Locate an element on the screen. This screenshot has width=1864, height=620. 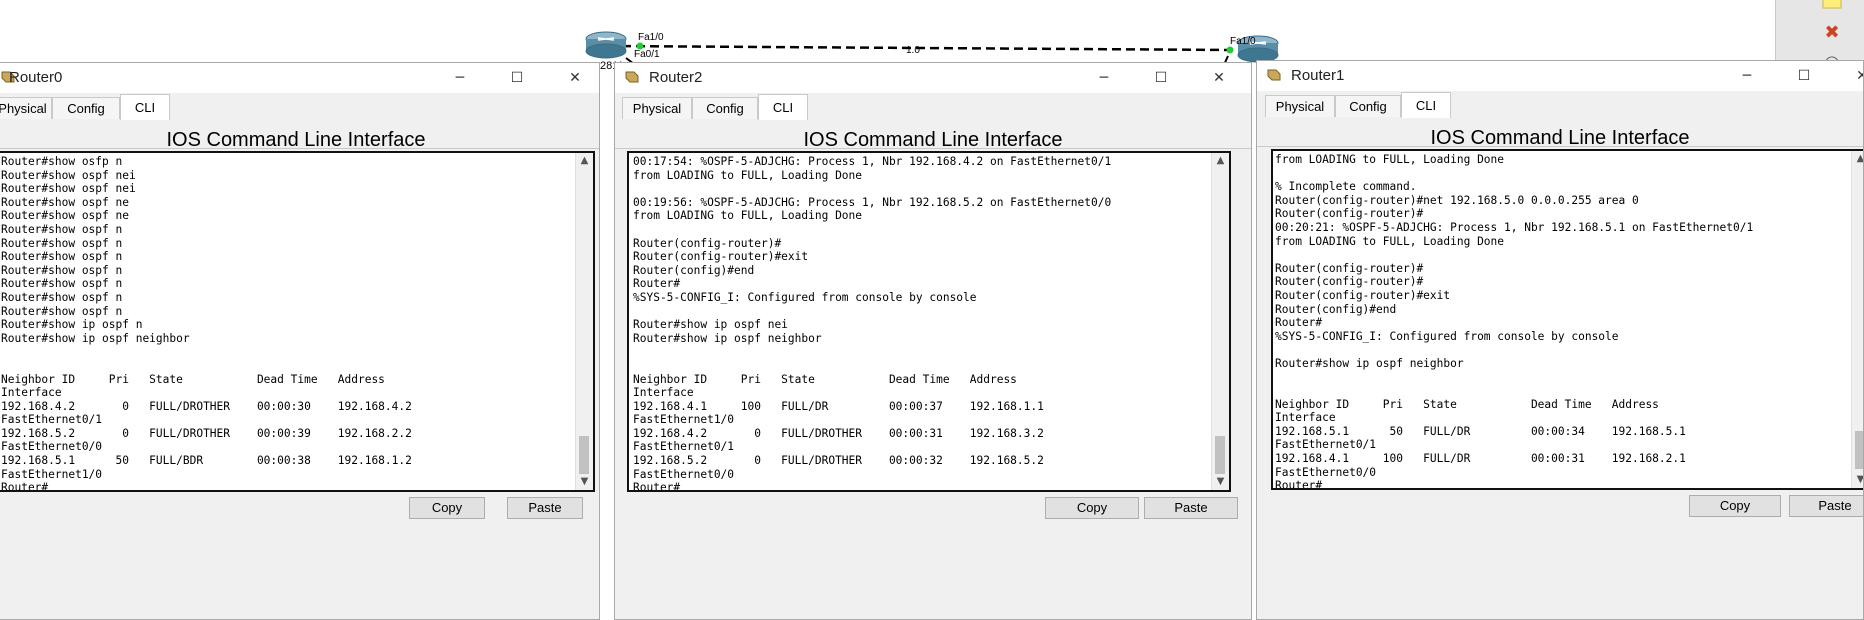
delete-icon: ✖ is located at coordinates (1832, 33).